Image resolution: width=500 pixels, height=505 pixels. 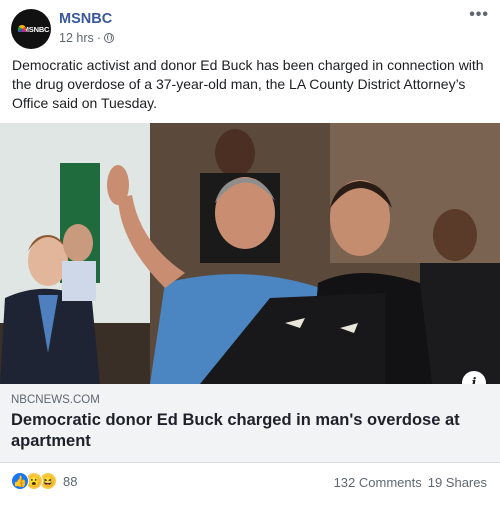 I want to click on comments-count-link: 132 Comments, so click(x=378, y=482).